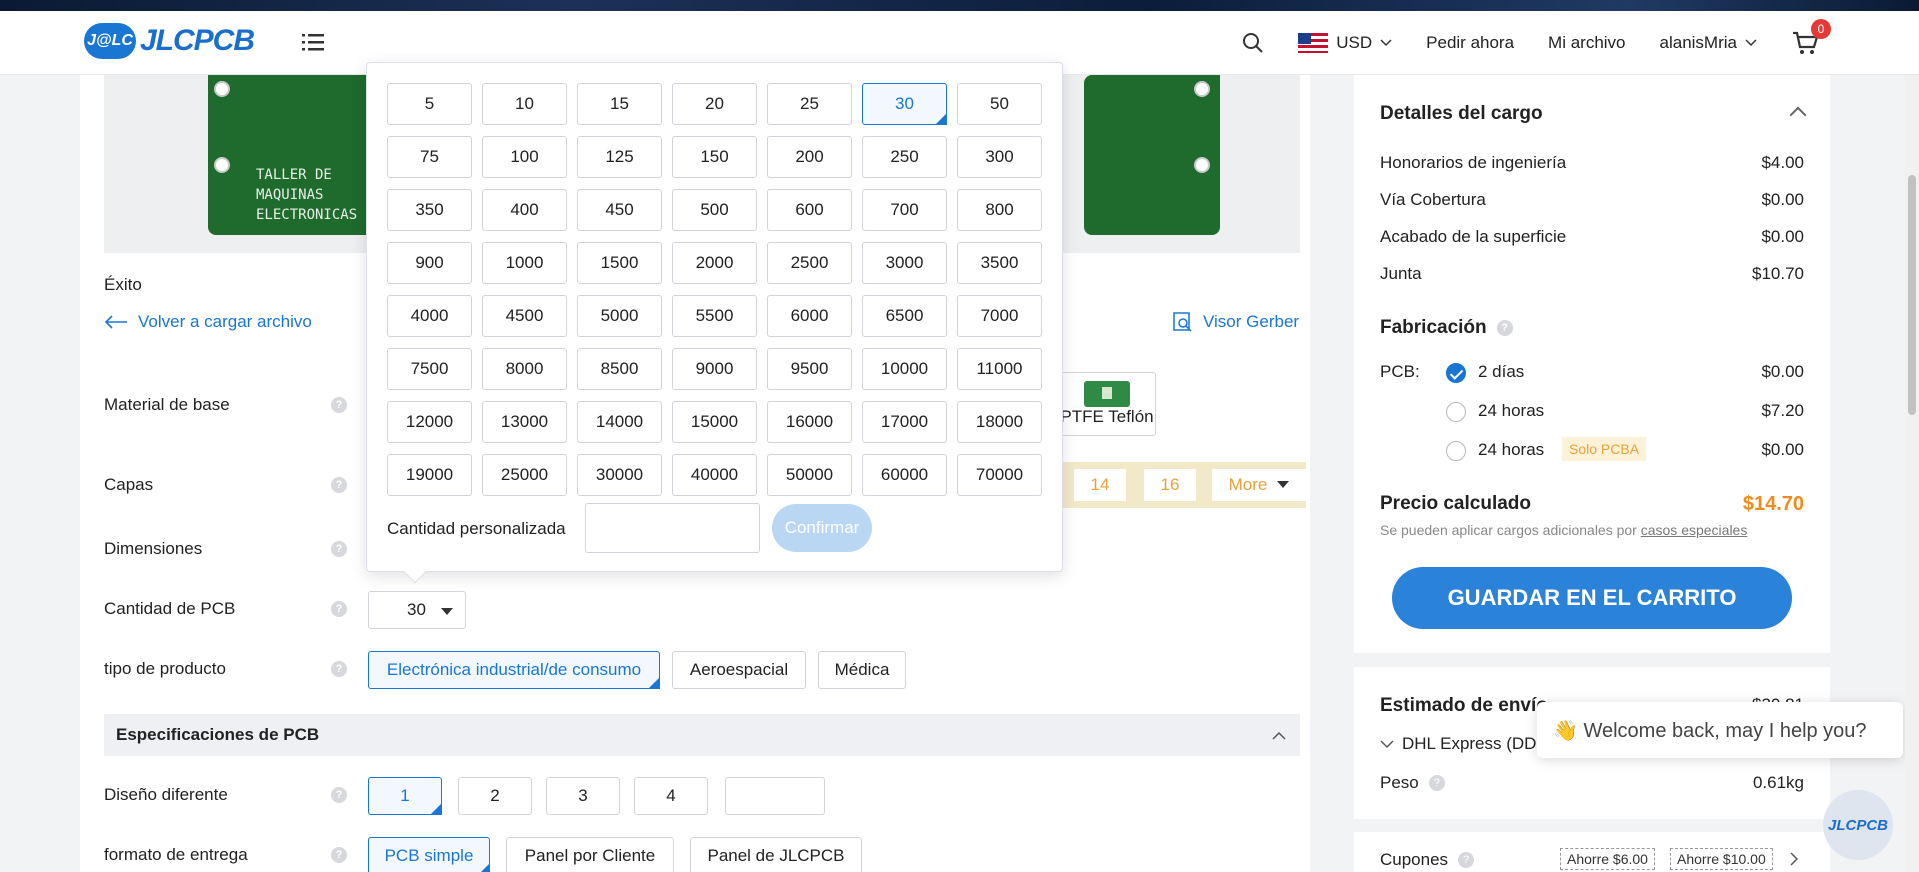  Describe the element at coordinates (524, 263) in the screenshot. I see `qty-option-1000: 1000` at that location.